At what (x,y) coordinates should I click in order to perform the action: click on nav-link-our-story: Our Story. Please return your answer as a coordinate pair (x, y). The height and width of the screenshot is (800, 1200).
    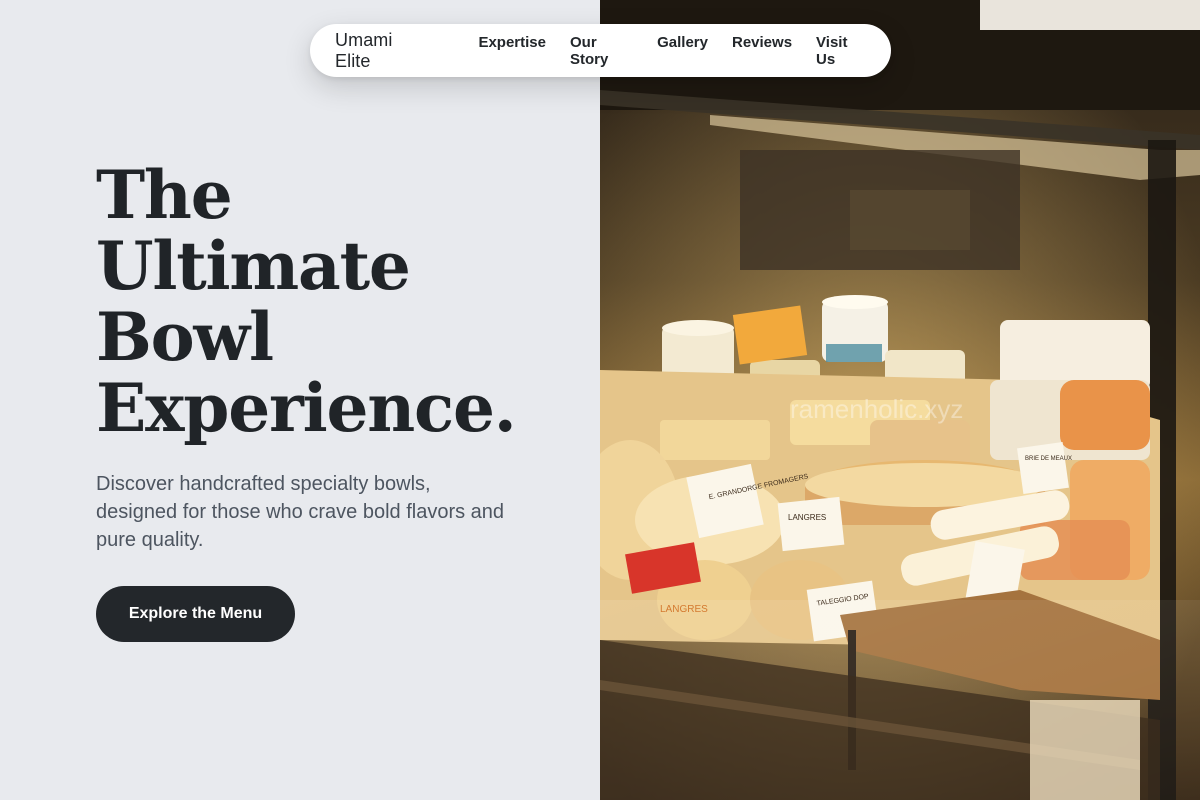
    Looking at the image, I should click on (601, 51).